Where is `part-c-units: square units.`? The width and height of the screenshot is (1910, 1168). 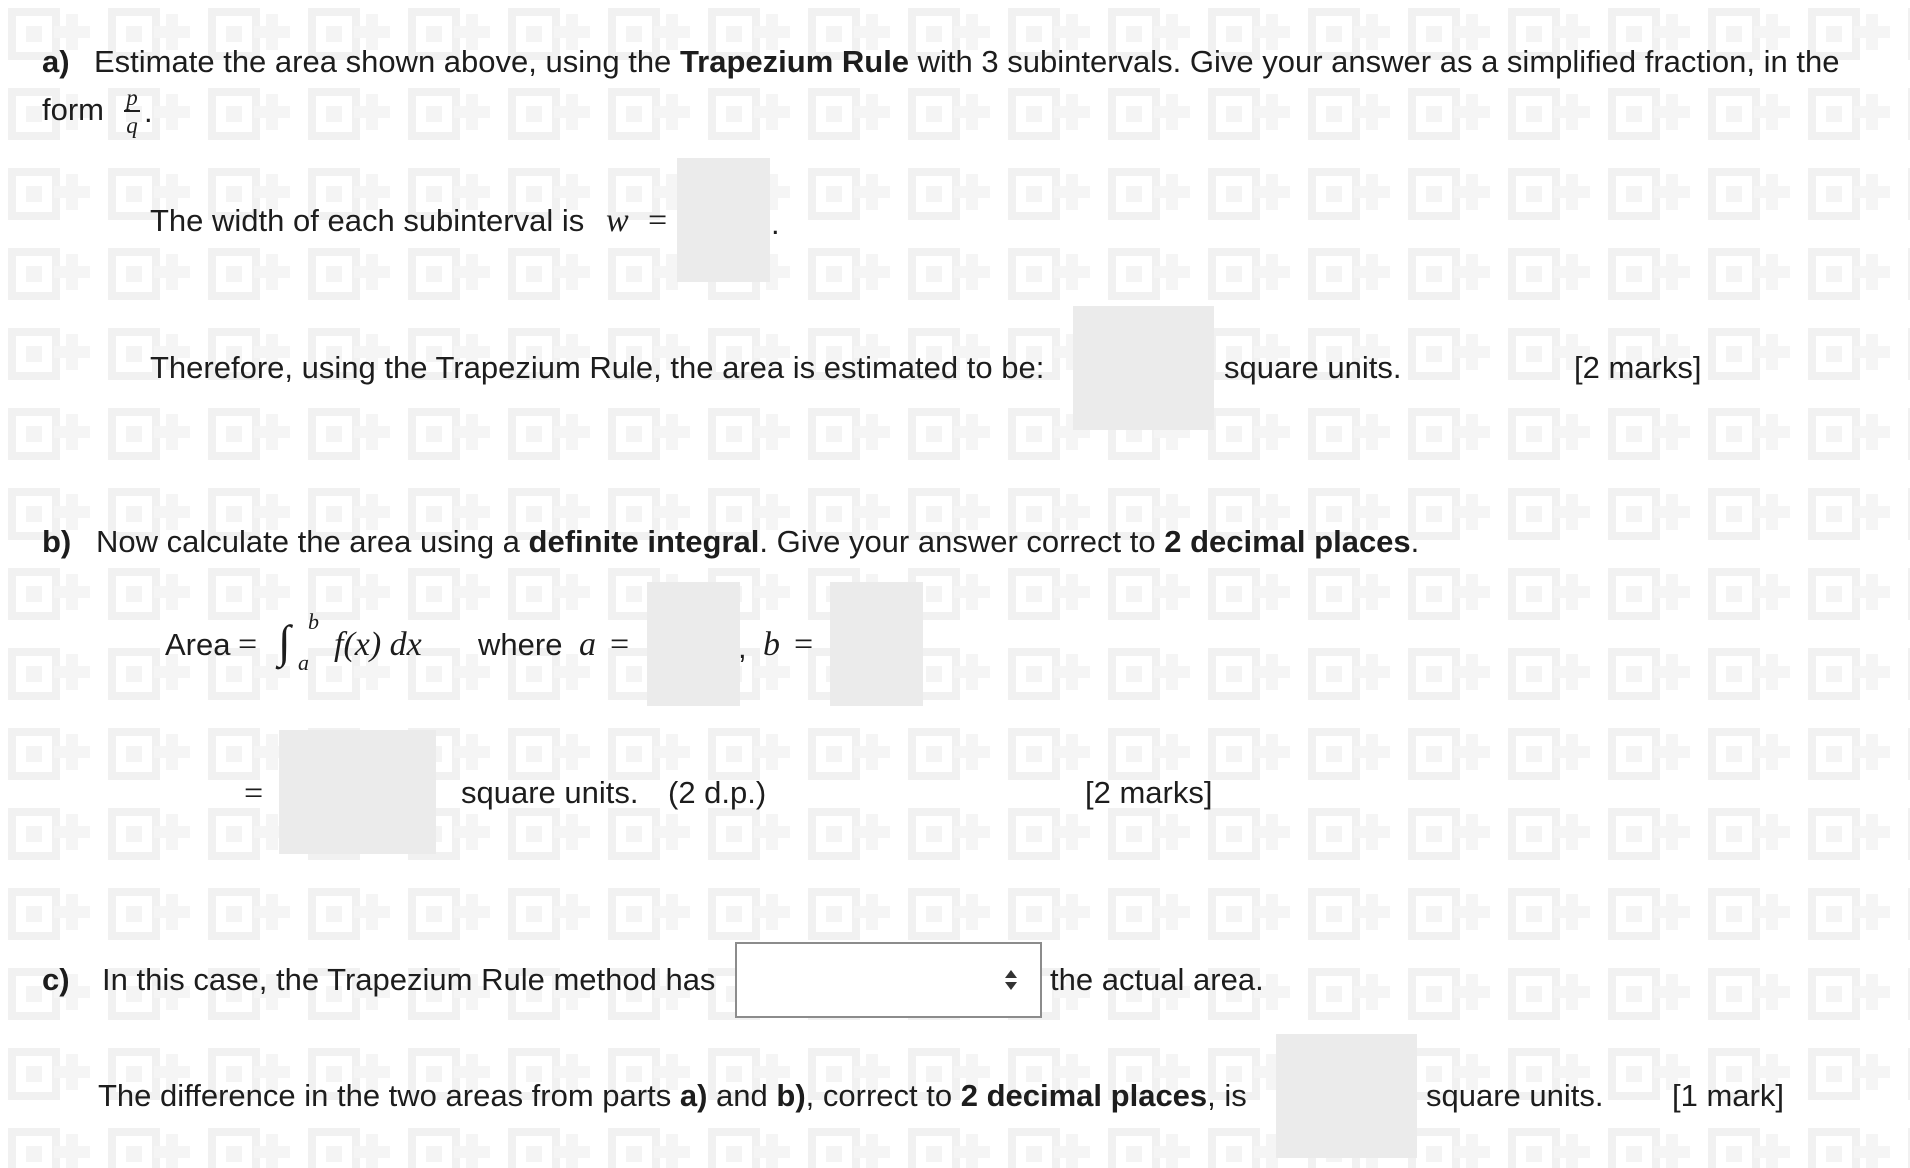
part-c-units: square units. is located at coordinates (1515, 1095).